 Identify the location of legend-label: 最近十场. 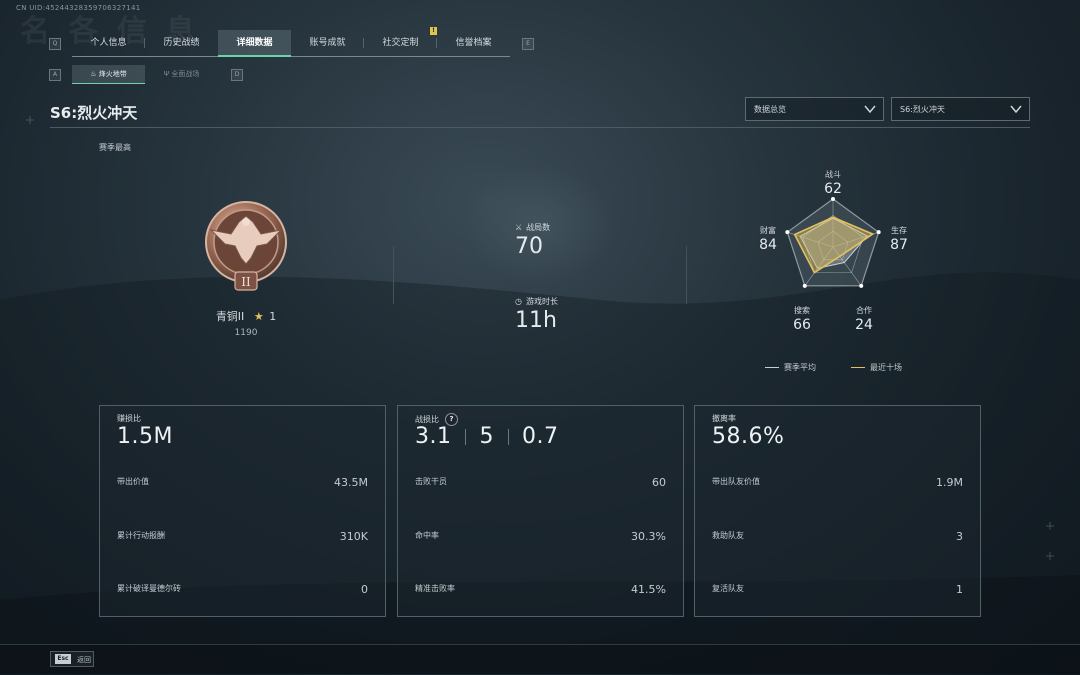
(886, 367).